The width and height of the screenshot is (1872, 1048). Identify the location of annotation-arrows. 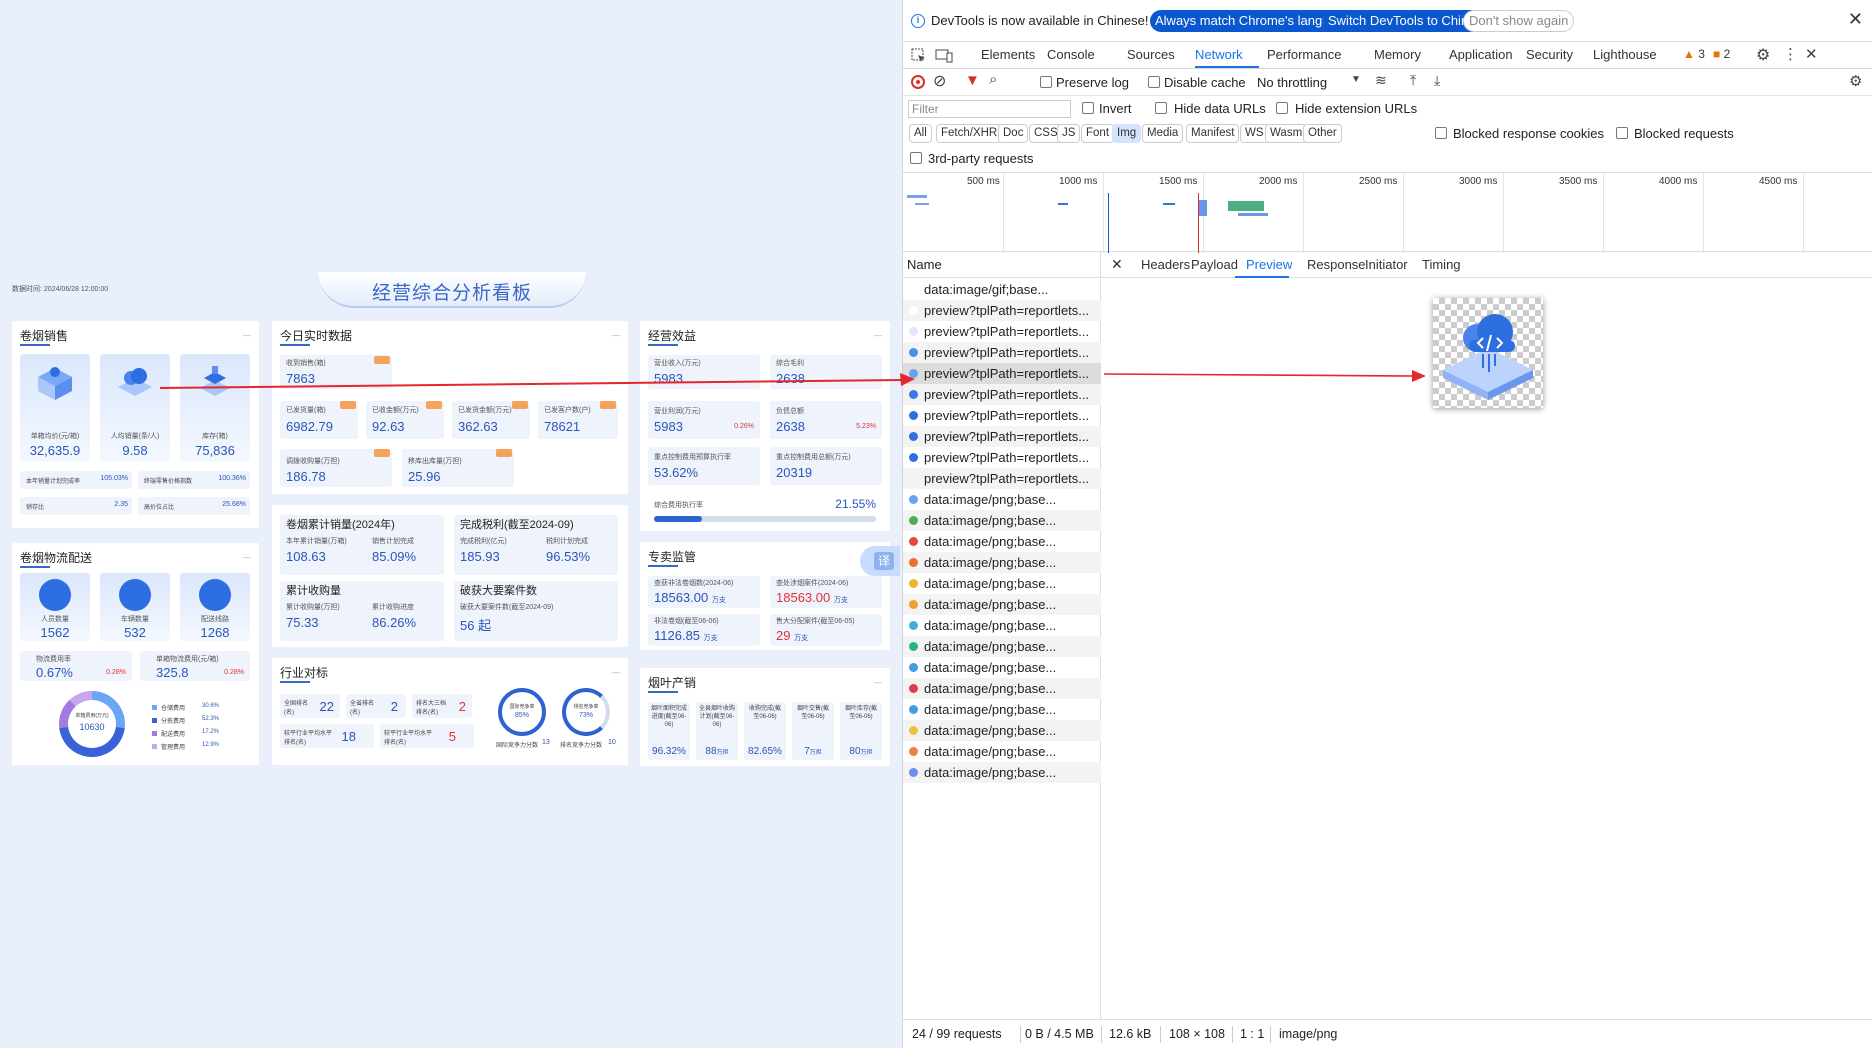
(792, 379).